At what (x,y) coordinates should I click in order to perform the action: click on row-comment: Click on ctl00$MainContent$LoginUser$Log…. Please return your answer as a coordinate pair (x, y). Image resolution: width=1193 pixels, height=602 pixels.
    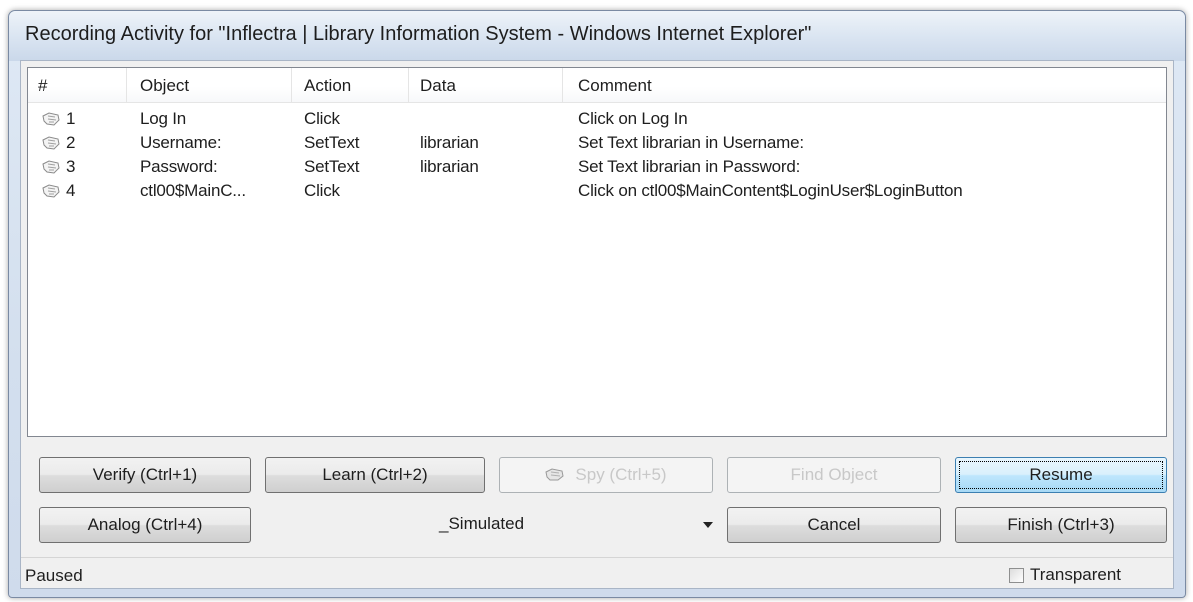
    Looking at the image, I should click on (770, 190).